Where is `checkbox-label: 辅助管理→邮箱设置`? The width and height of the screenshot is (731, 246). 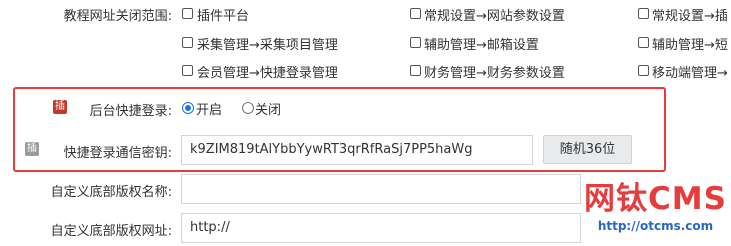
checkbox-label: 辅助管理→邮箱设置 is located at coordinates (481, 45).